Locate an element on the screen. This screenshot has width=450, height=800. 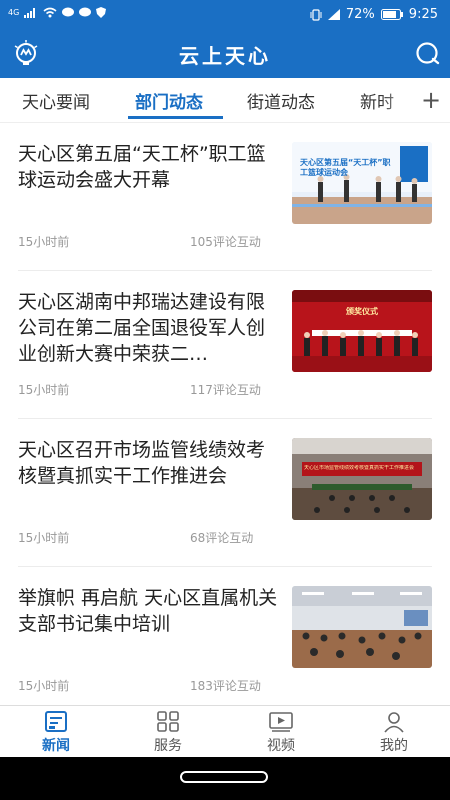
shield-icon is located at coordinates (101, 12).